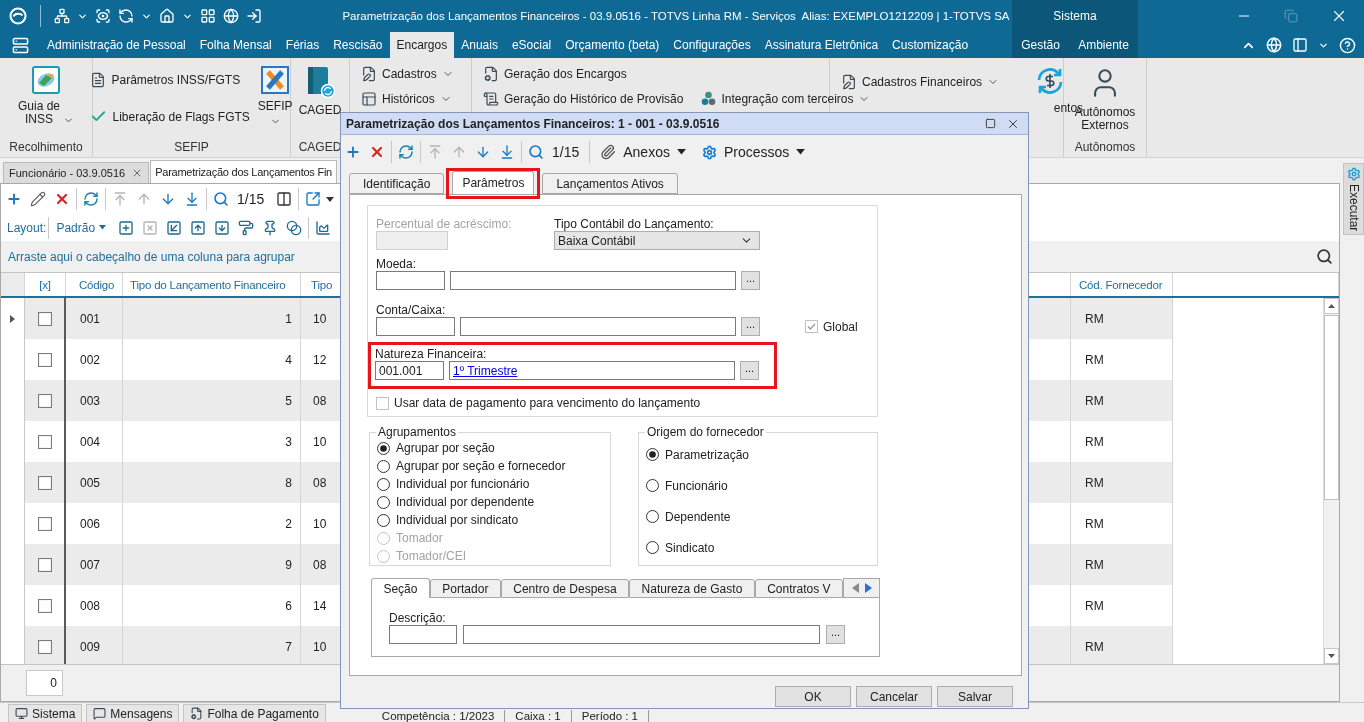  What do you see at coordinates (302, 45) in the screenshot?
I see `menu-tab: Férias` at bounding box center [302, 45].